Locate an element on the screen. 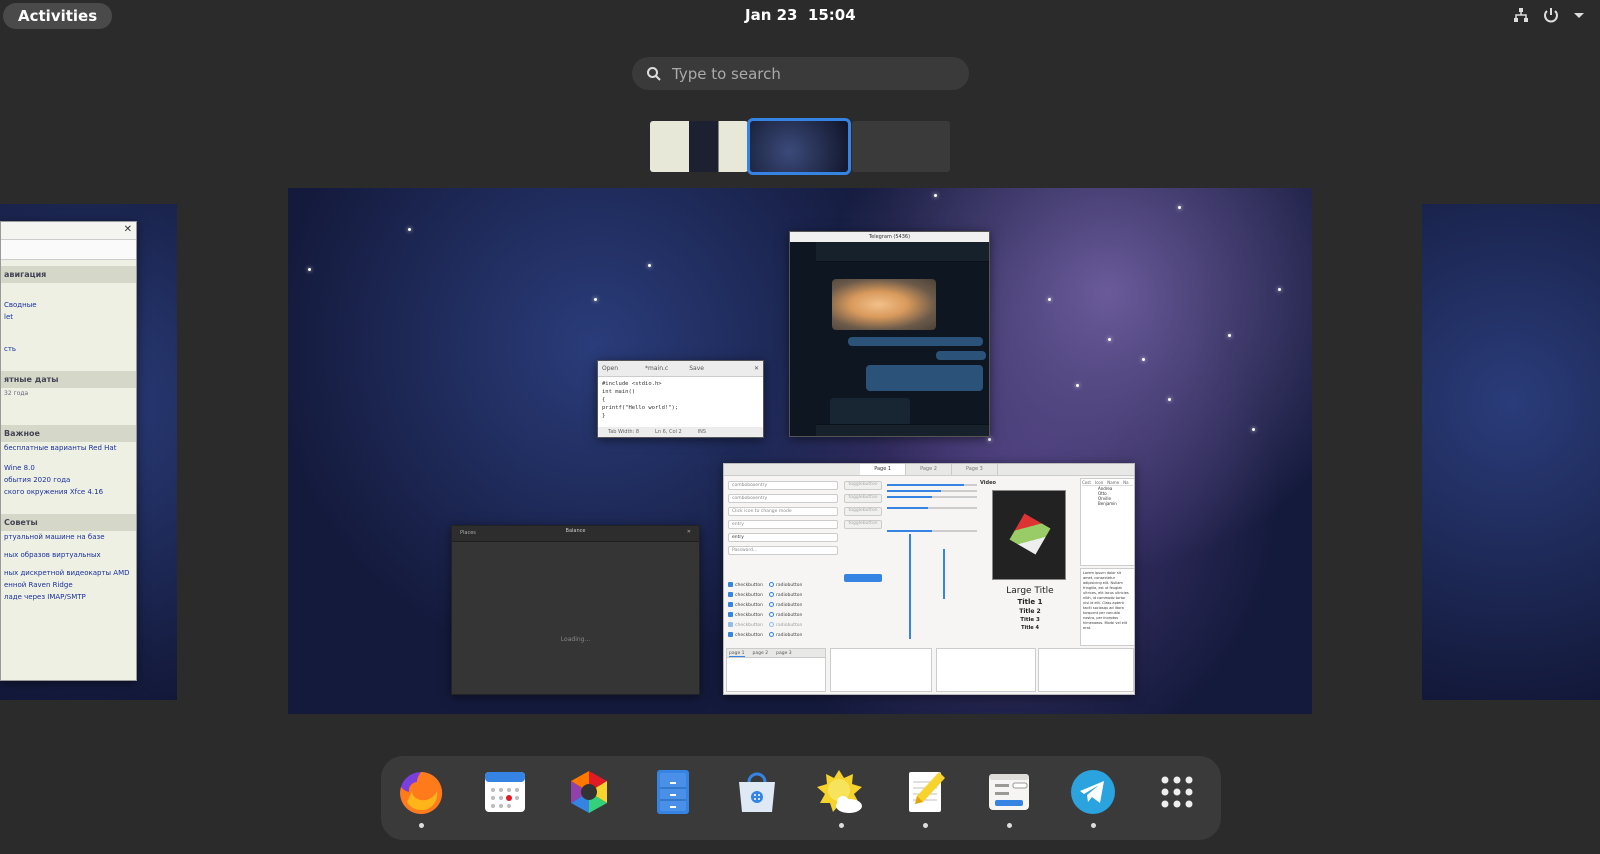 This screenshot has width=1600, height=854. chevron-down-icon is located at coordinates (1581, 15).